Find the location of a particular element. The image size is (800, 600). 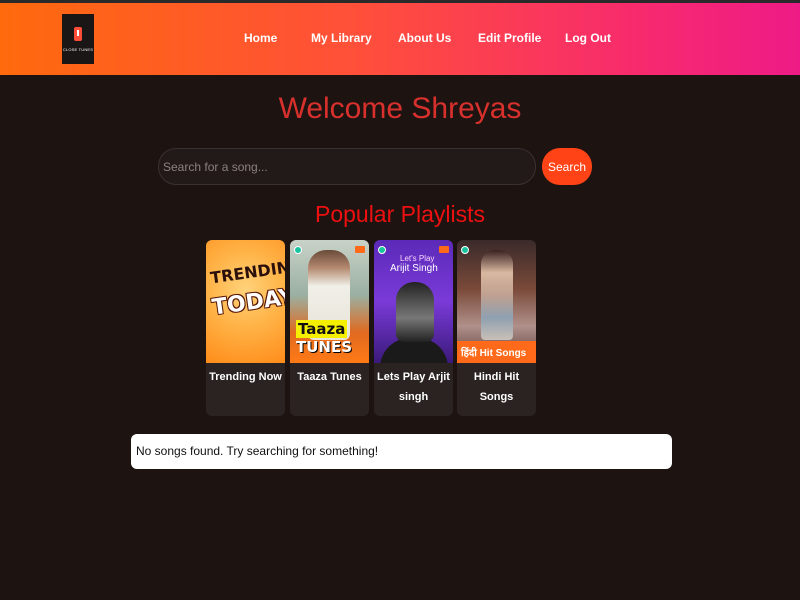

playlist-title: Hindi Hit Songs is located at coordinates (496, 387).